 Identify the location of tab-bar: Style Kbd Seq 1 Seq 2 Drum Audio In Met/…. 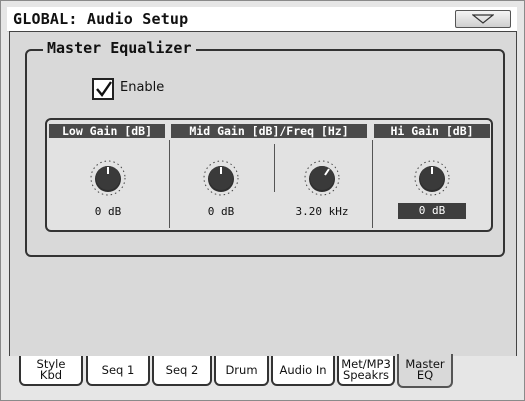
(263, 371).